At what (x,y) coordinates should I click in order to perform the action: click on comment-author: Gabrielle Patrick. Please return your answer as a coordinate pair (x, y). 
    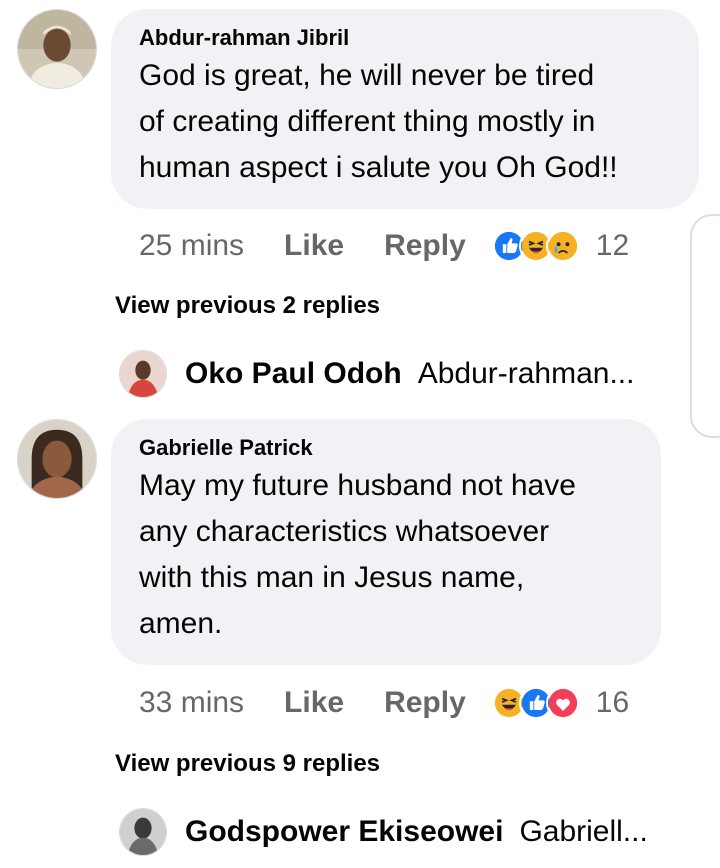
    Looking at the image, I should click on (387, 448).